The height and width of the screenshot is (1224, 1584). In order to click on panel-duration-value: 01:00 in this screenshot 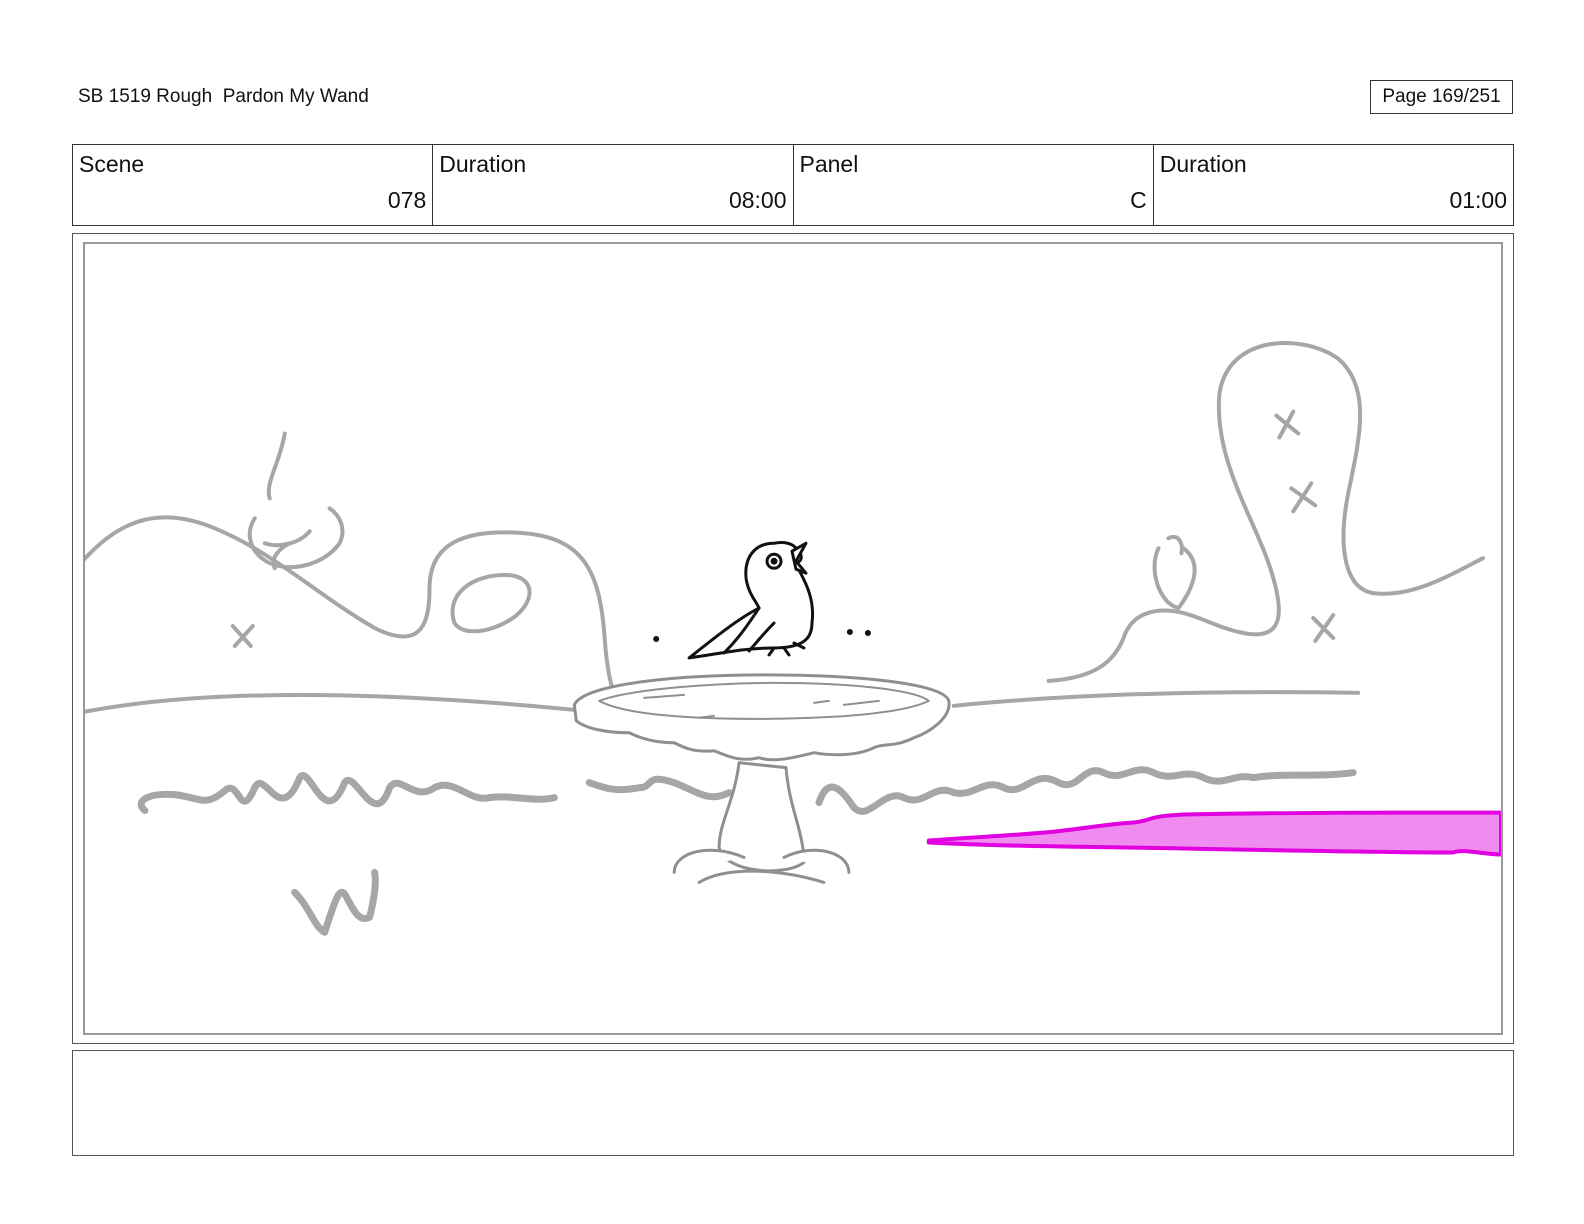, I will do `click(1478, 200)`.